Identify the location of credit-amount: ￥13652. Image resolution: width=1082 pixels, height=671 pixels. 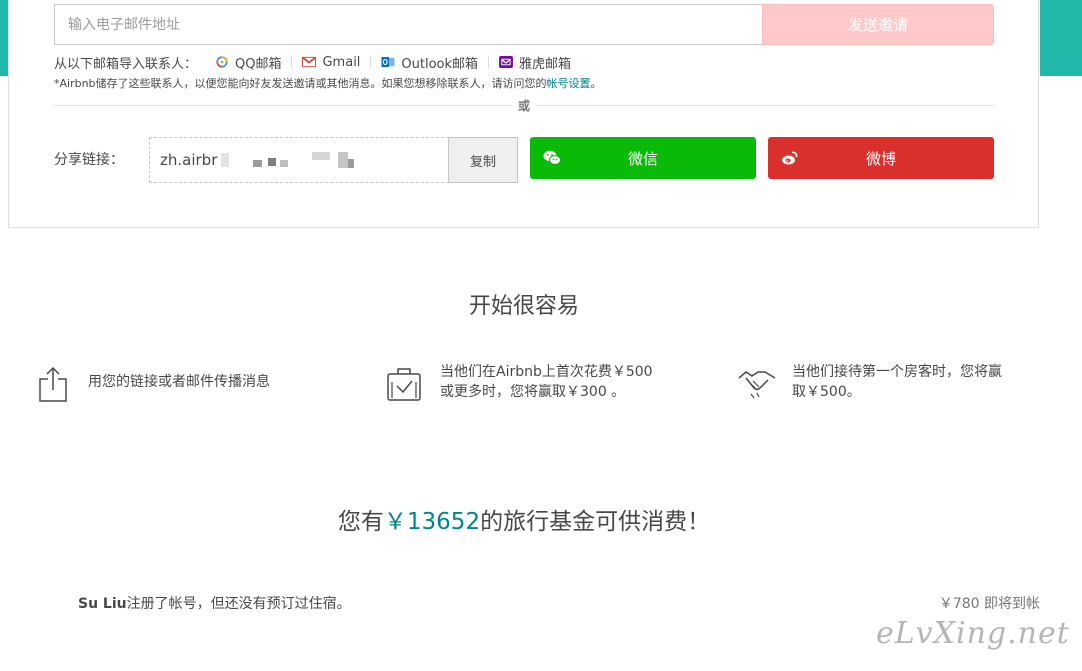
(432, 522).